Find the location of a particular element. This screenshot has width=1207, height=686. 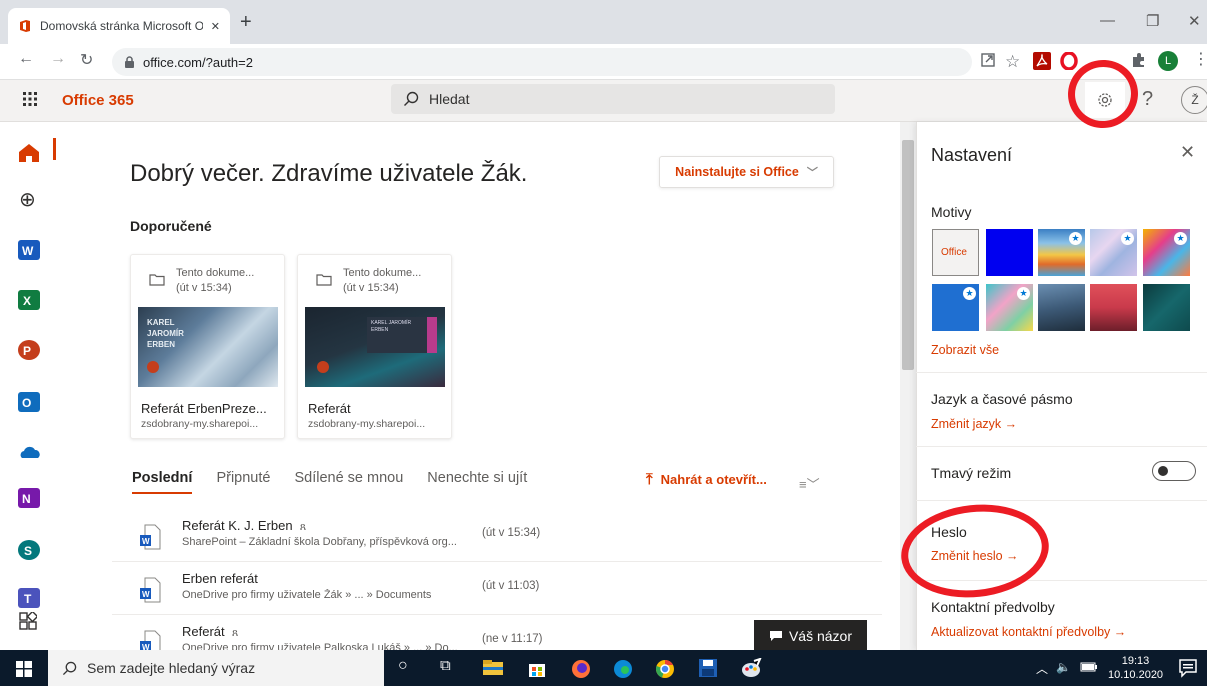

profile-avatar: L is located at coordinates (1168, 61).